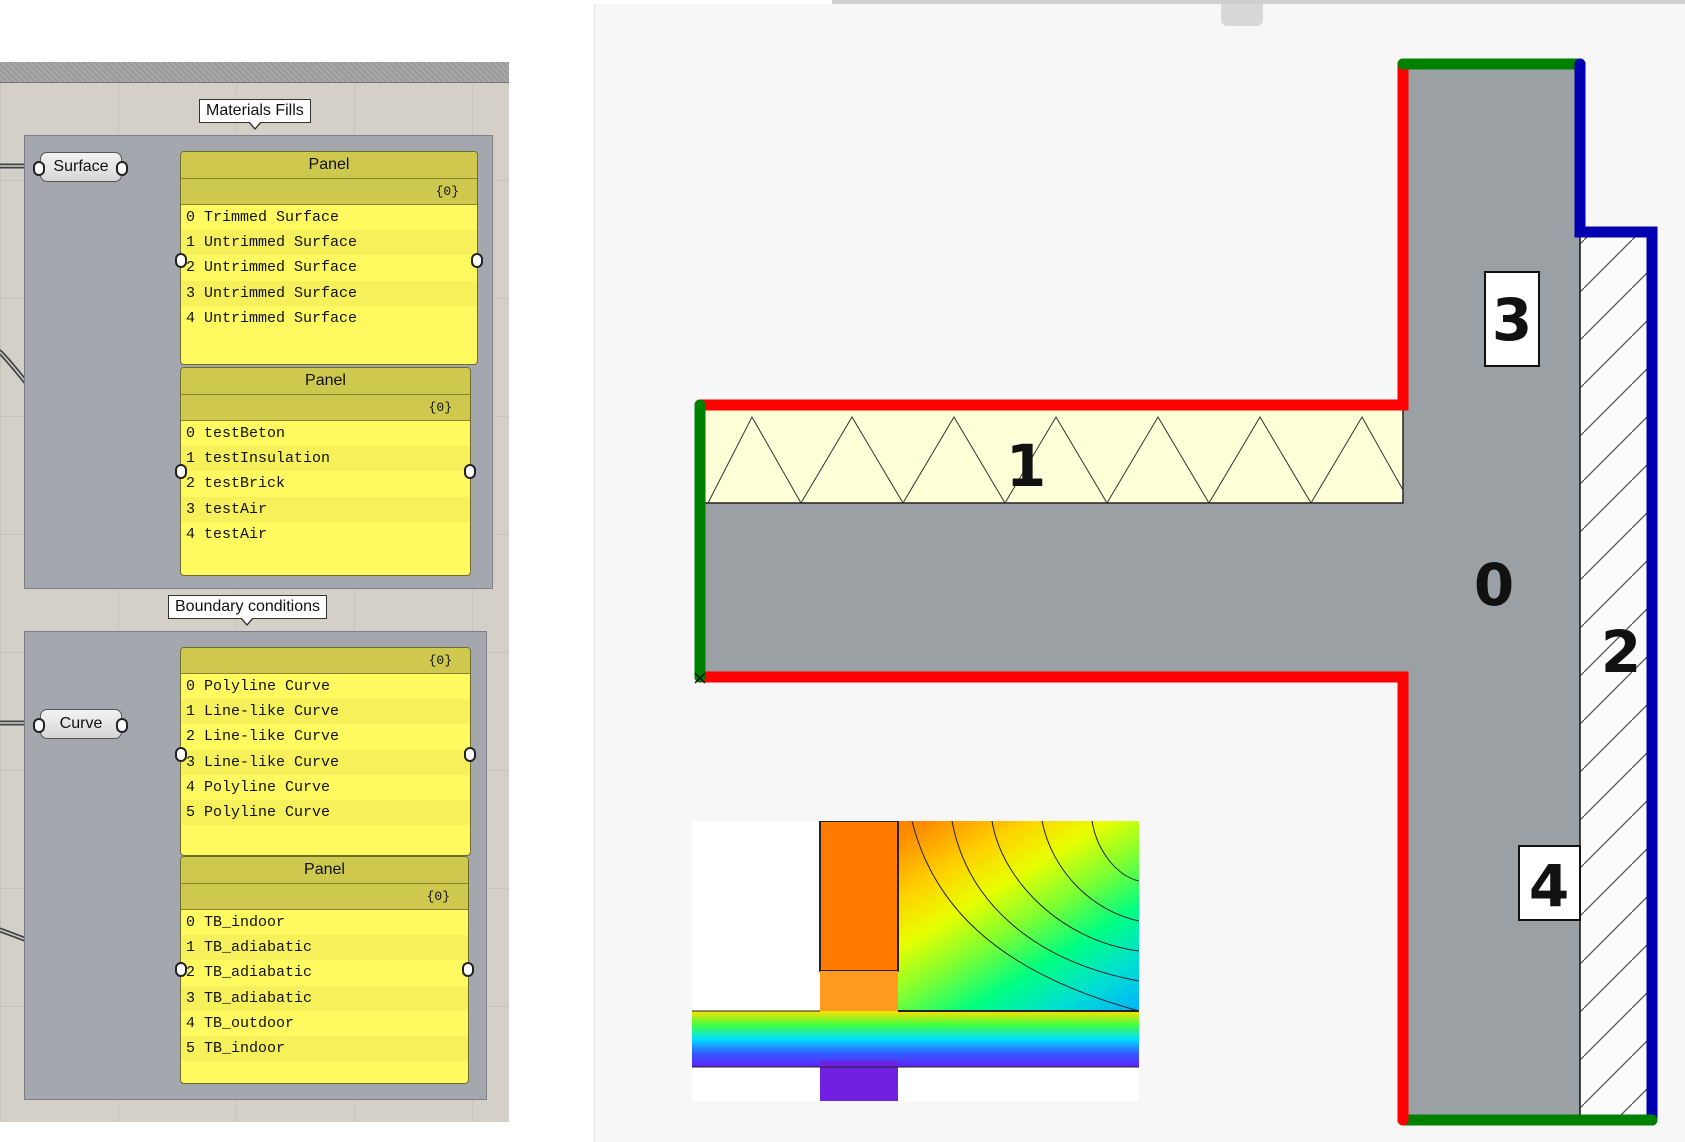 Image resolution: width=1685 pixels, height=1142 pixels. Describe the element at coordinates (915, 961) in the screenshot. I see `thermal-simulation-image` at that location.